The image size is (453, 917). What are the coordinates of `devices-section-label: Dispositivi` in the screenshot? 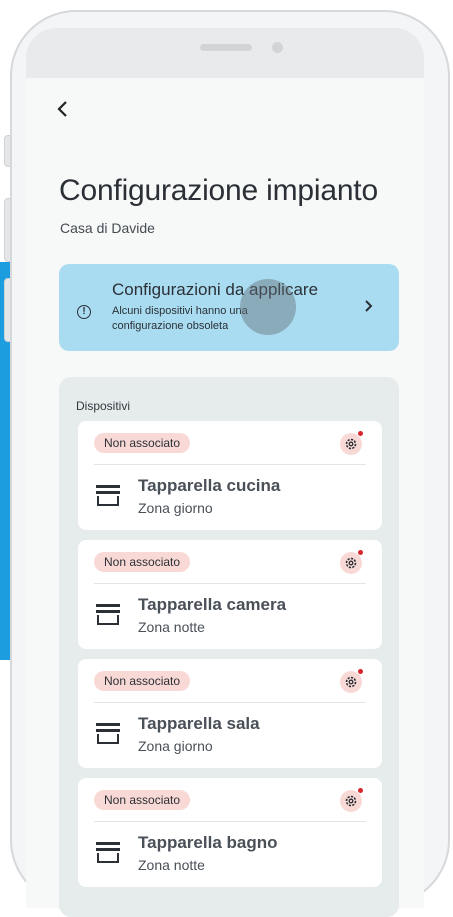 It's located at (103, 406).